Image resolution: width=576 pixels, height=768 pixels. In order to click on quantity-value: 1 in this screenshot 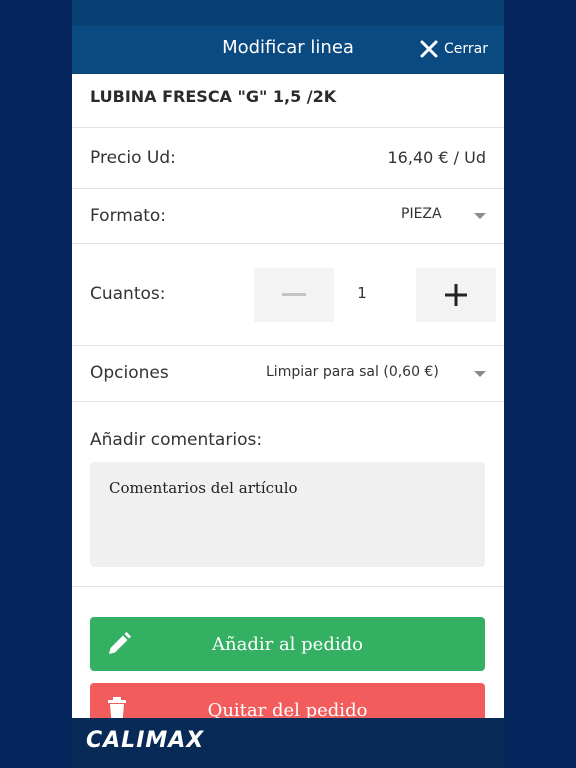, I will do `click(362, 293)`.